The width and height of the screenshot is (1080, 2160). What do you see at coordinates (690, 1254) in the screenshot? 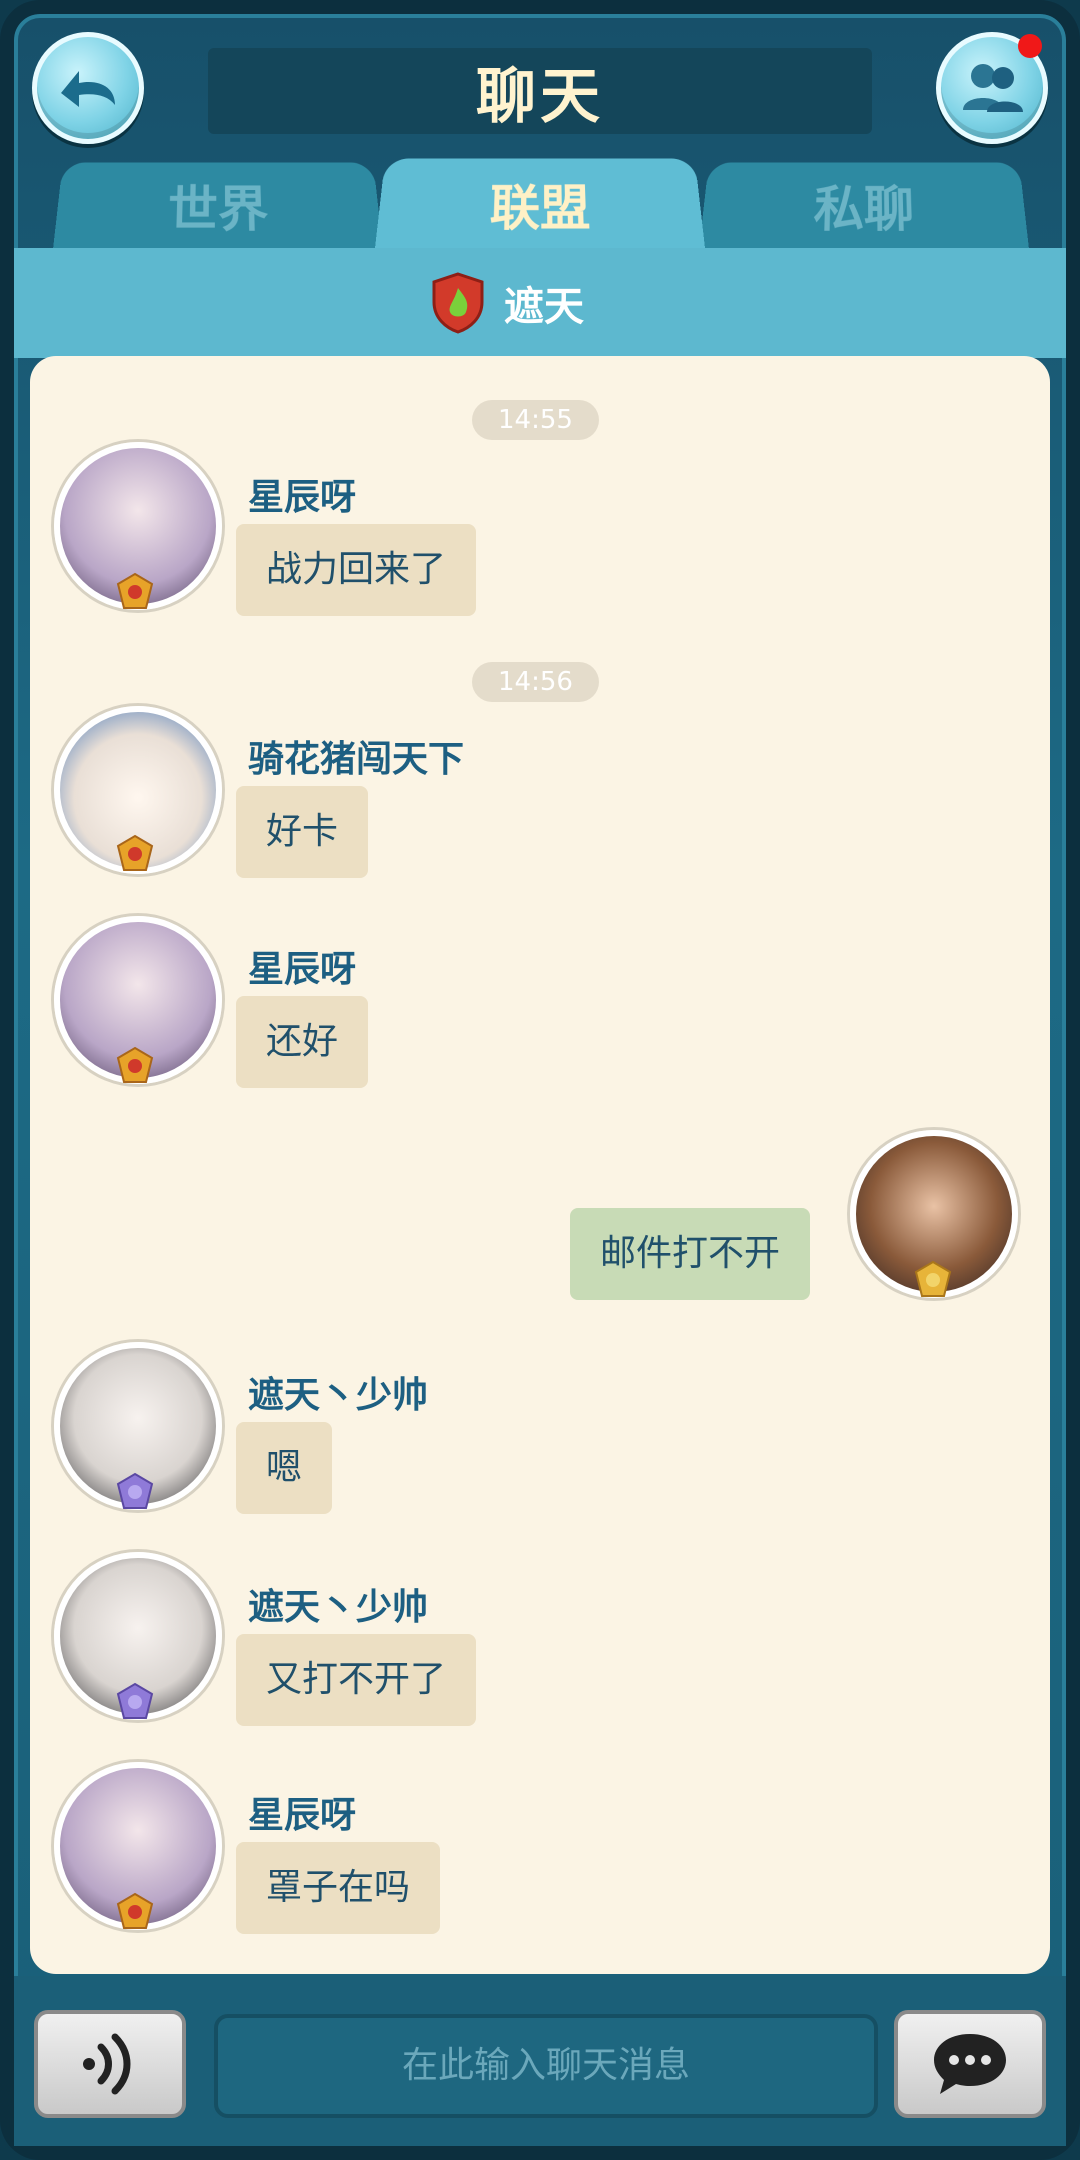
I see `message-bubble-self: 邮件打不开` at bounding box center [690, 1254].